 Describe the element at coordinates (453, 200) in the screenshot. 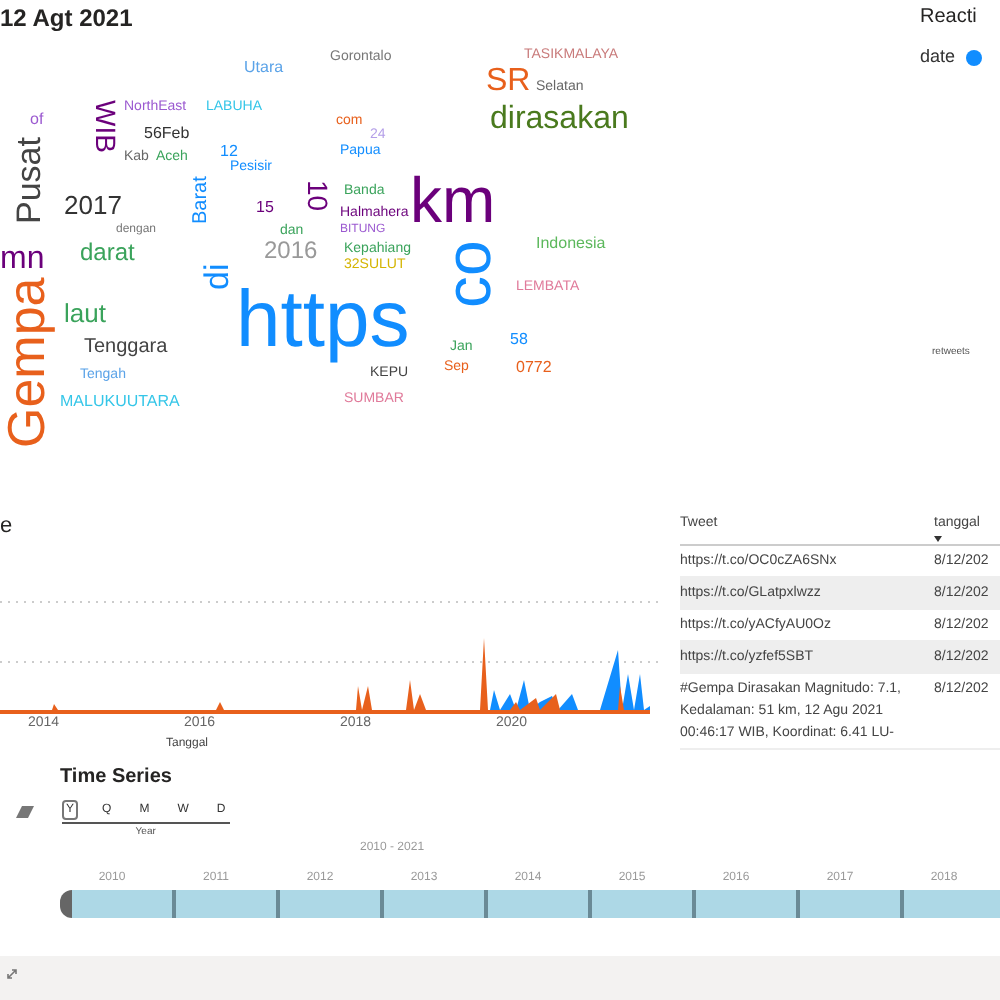

I see `word: km` at that location.